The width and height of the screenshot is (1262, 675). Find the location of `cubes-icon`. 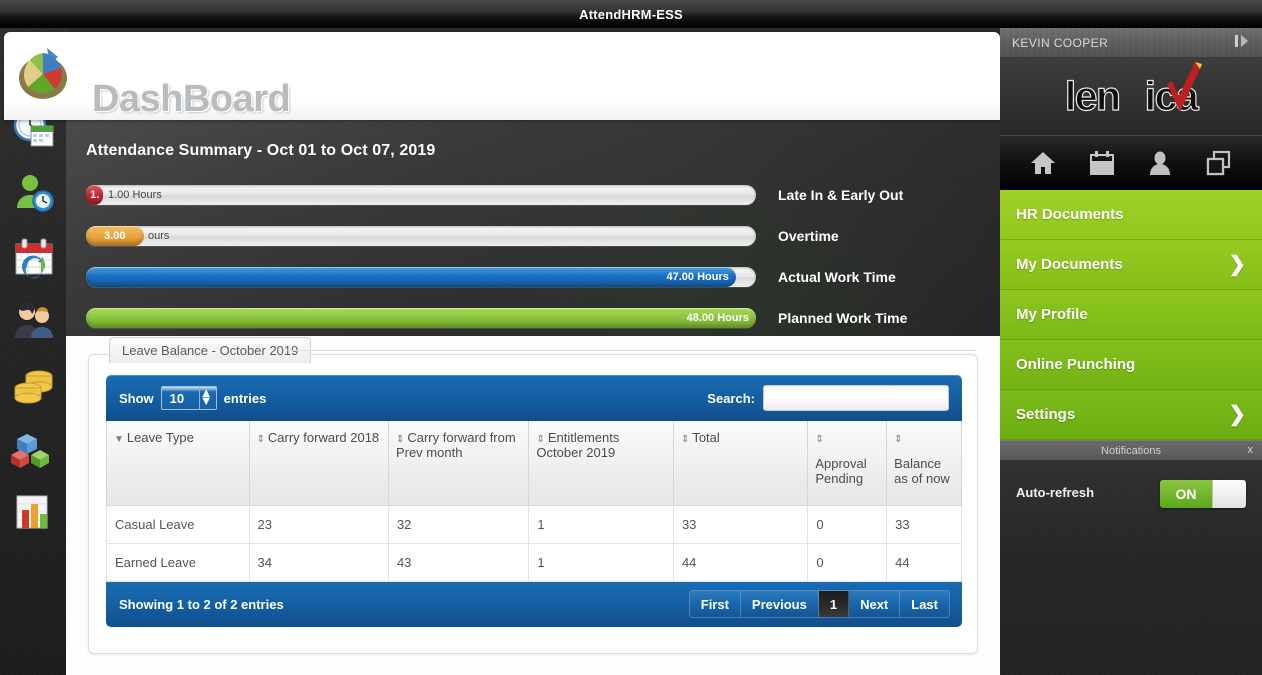

cubes-icon is located at coordinates (34, 449).